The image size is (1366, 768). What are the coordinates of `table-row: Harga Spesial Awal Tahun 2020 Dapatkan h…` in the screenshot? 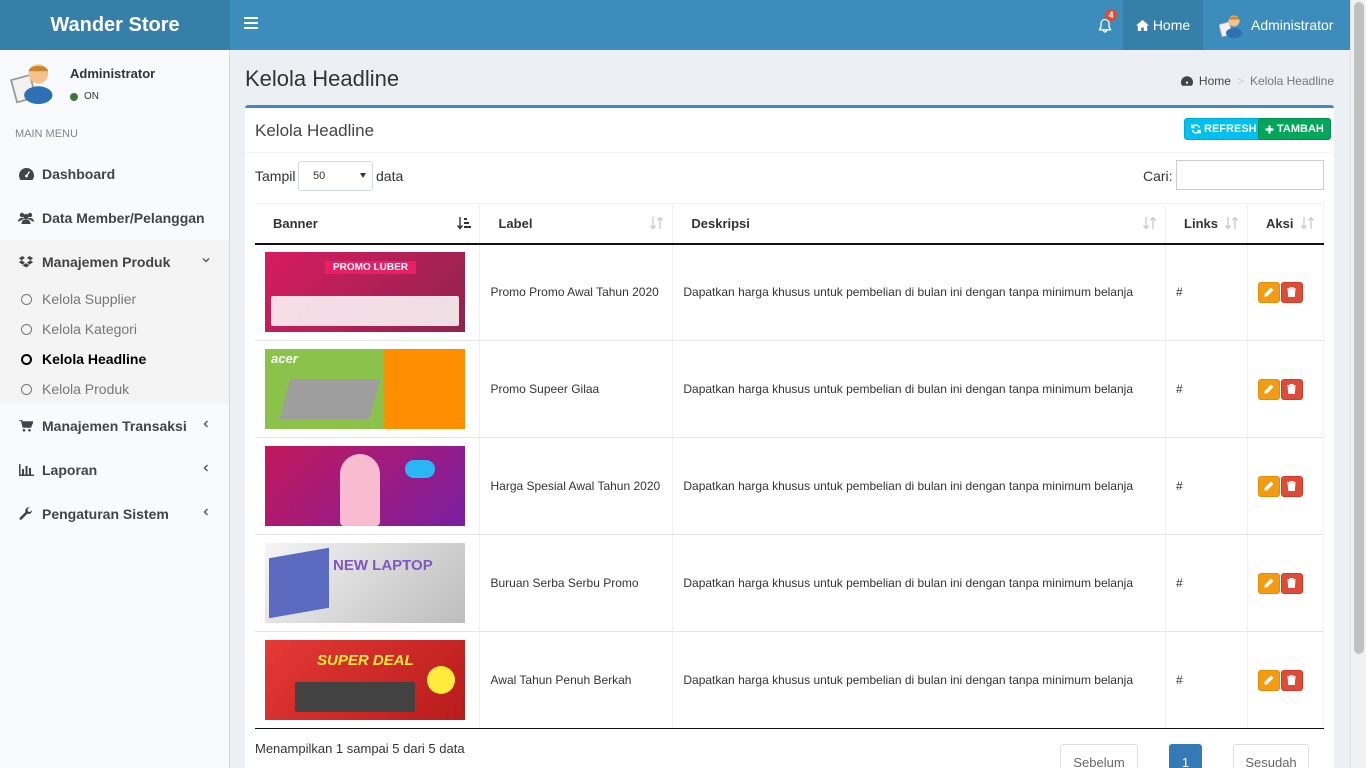 It's located at (790, 486).